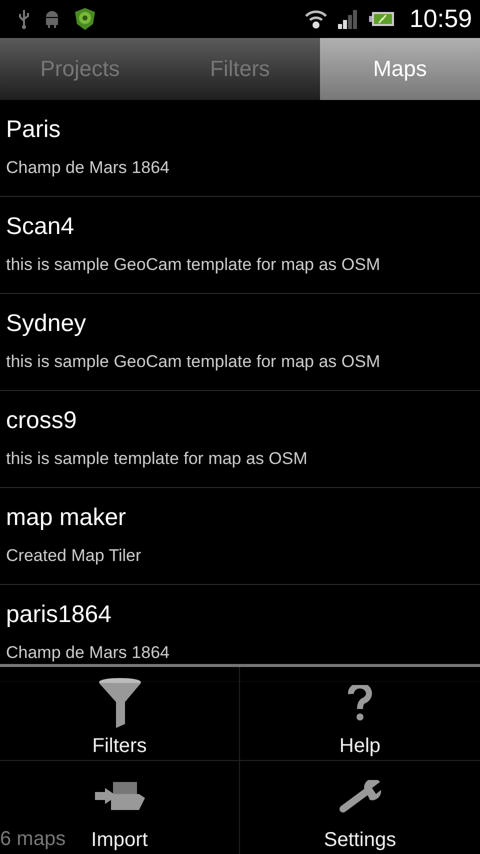 The image size is (480, 854). I want to click on menu-item: Settings, so click(360, 807).